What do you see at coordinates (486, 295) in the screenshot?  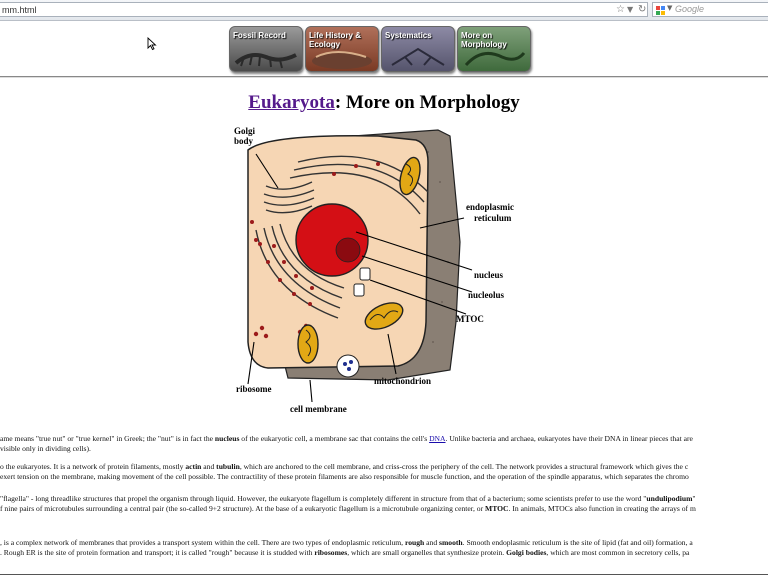 I see `nucleolus-label: nucleolus` at bounding box center [486, 295].